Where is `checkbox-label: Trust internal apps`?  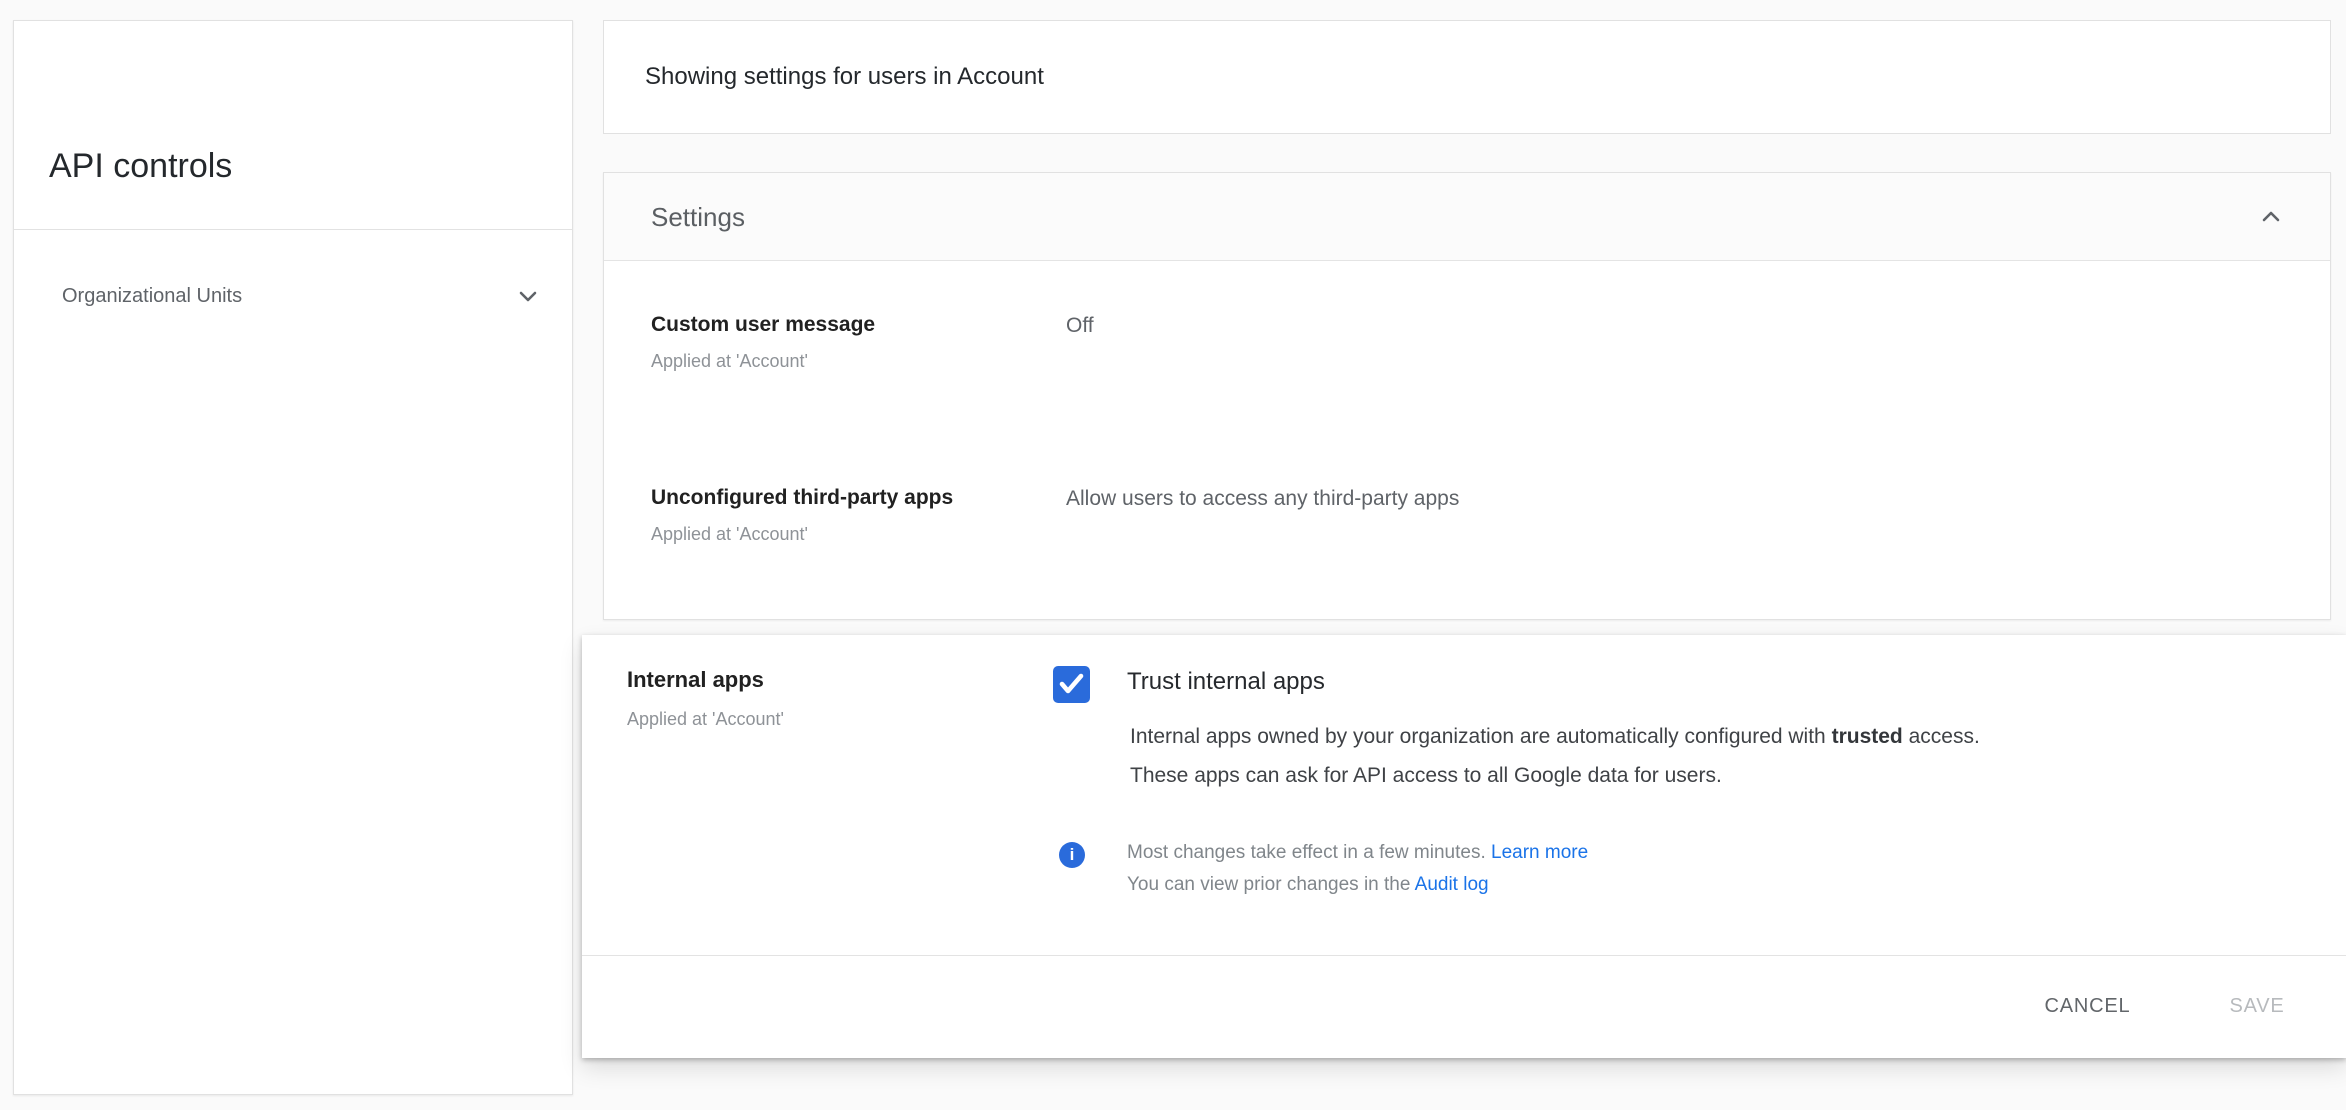 checkbox-label: Trust internal apps is located at coordinates (1226, 682).